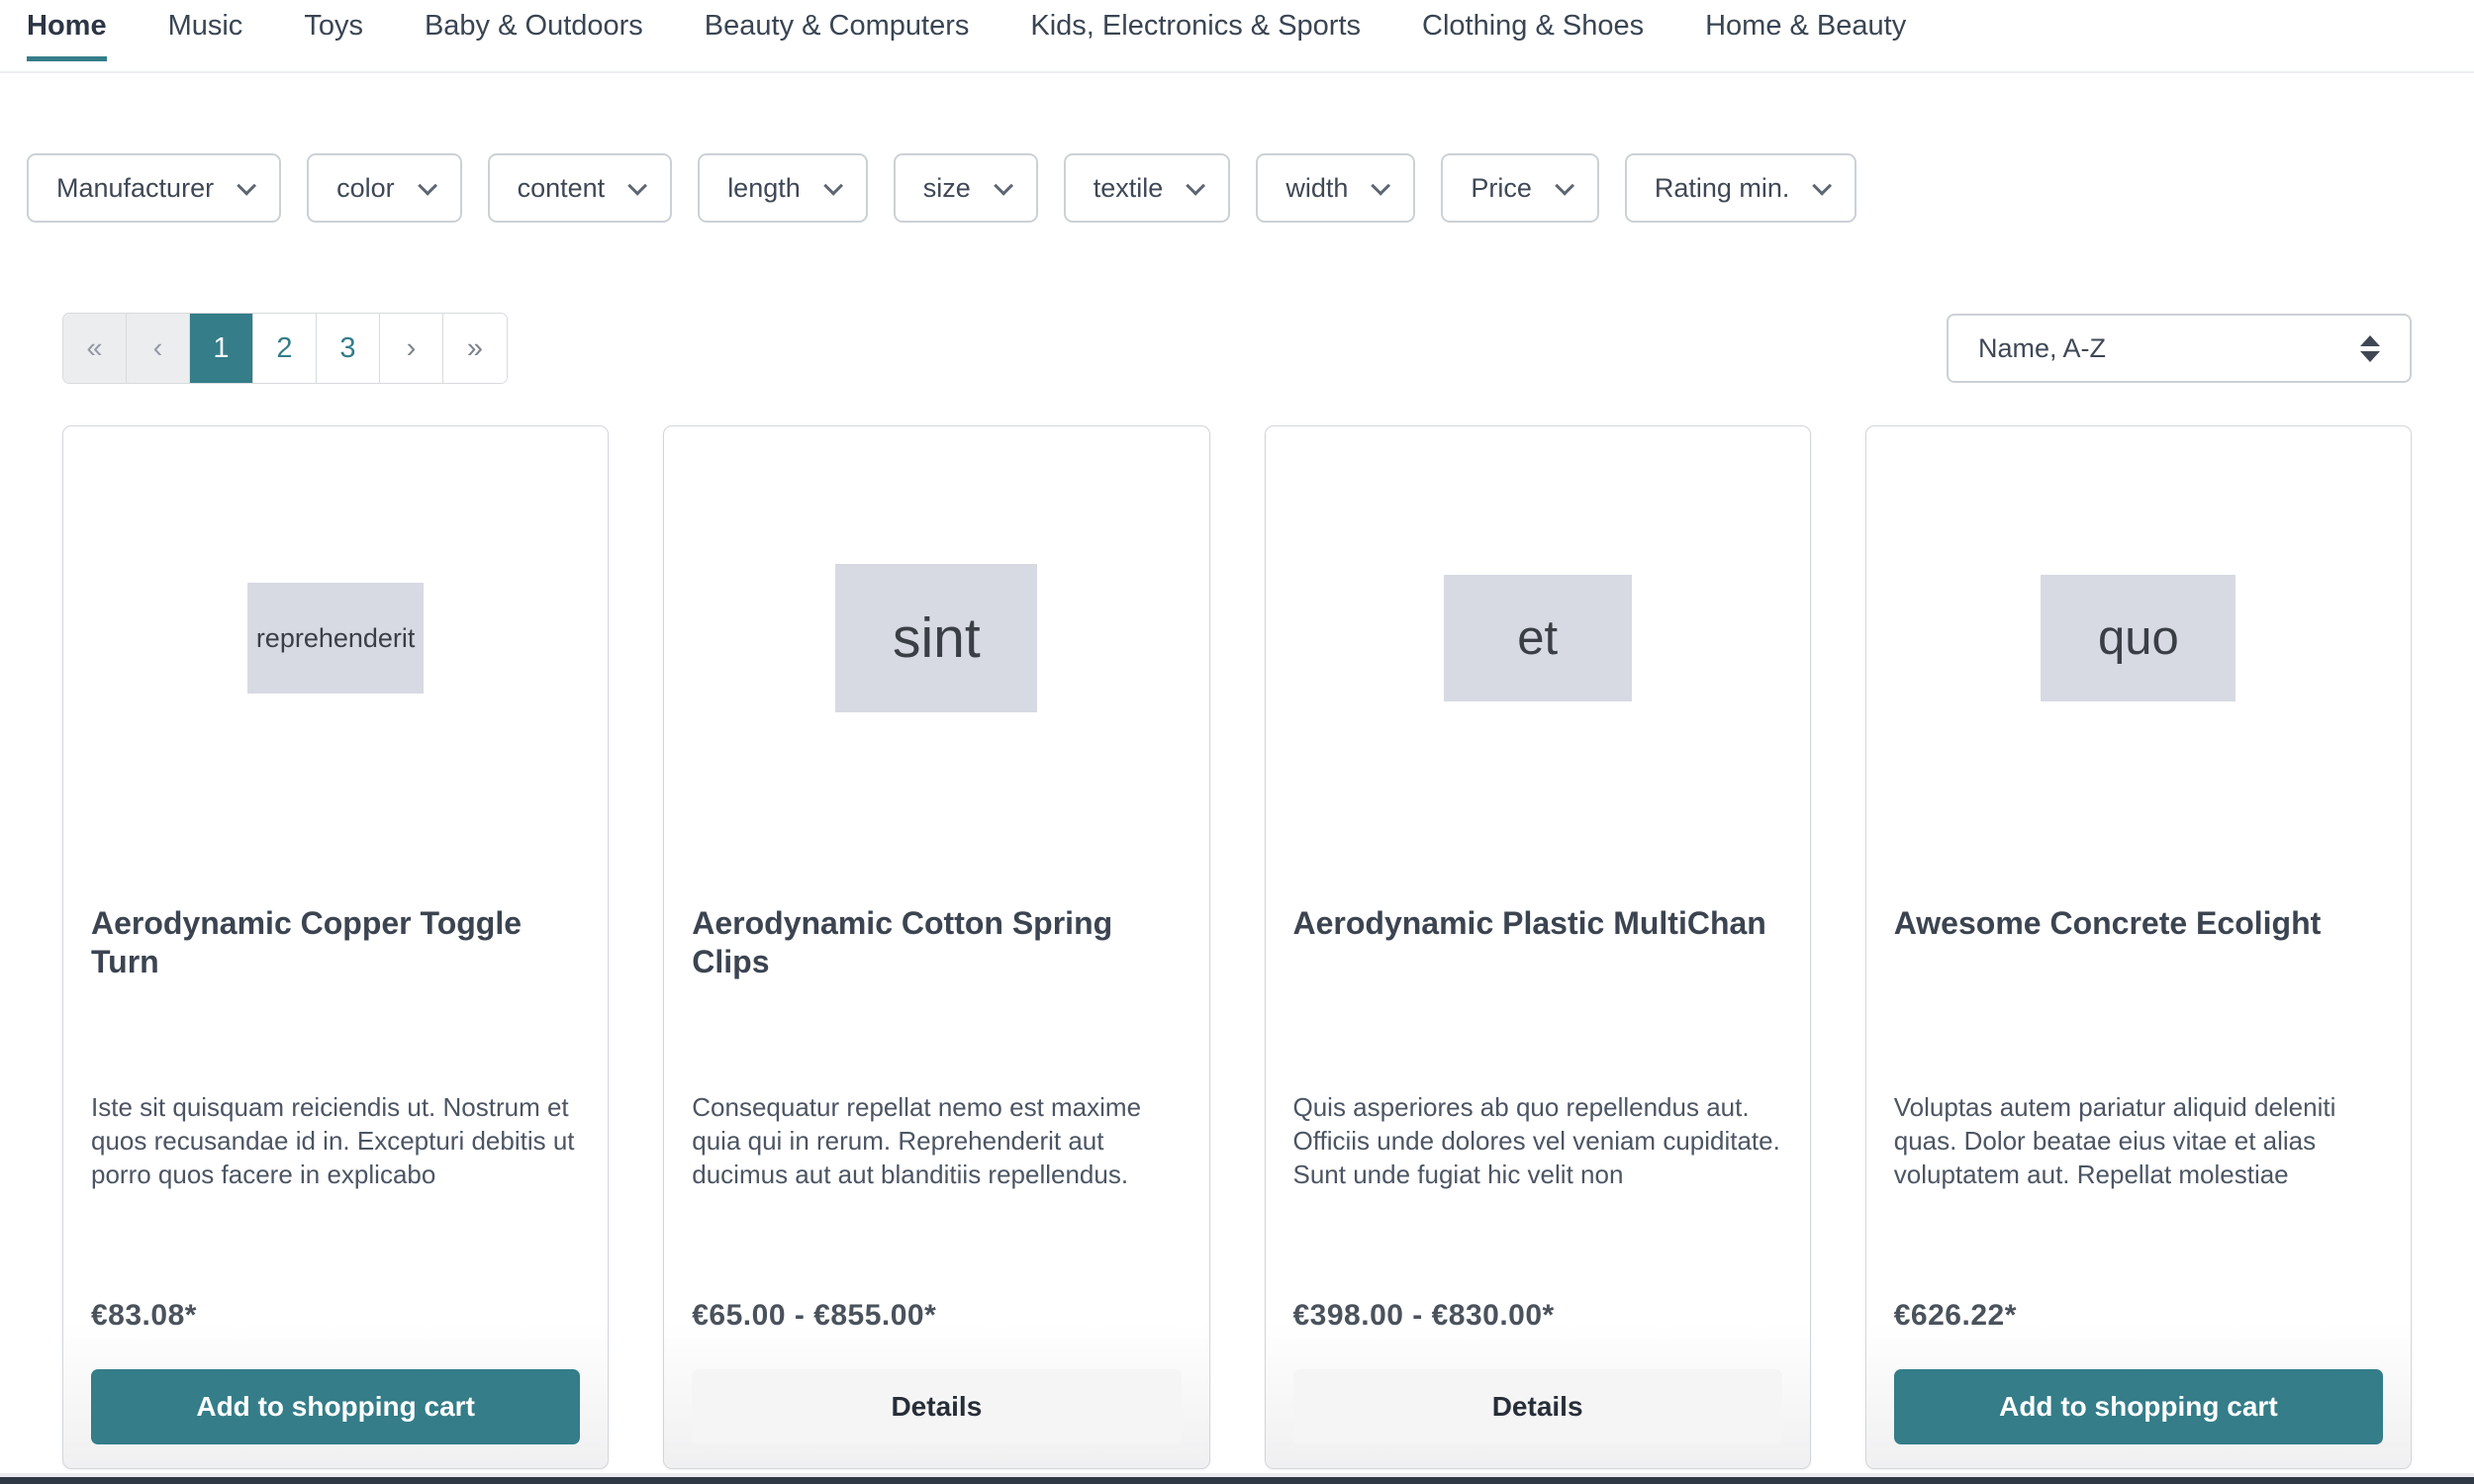 This screenshot has height=1484, width=2474. I want to click on pagination: « ‹ 1 2 3 › », so click(285, 348).